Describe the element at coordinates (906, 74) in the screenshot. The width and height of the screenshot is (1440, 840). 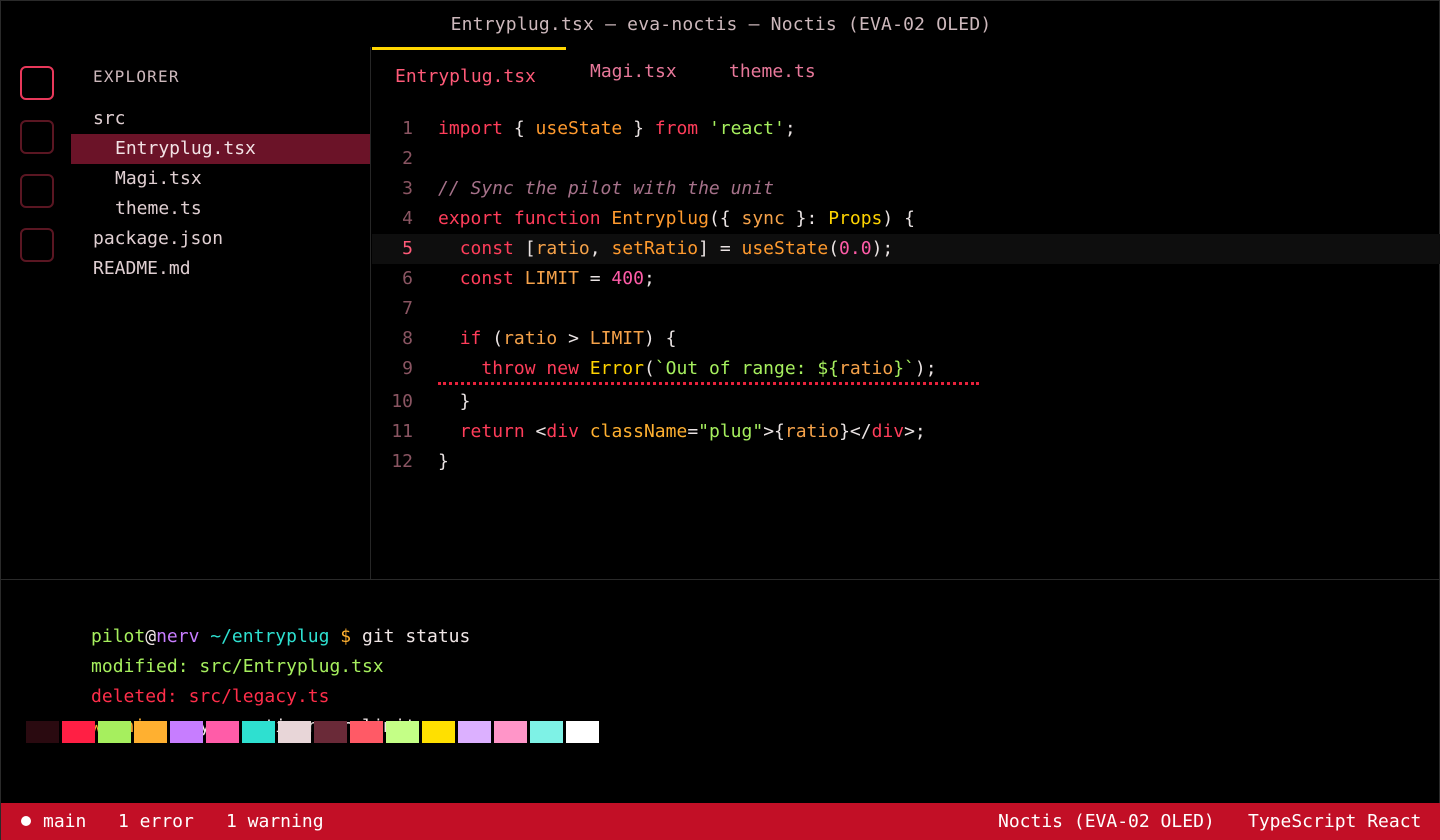
I see `editor-tabs: Entryplug.tsx Magi.tsx theme.ts` at that location.